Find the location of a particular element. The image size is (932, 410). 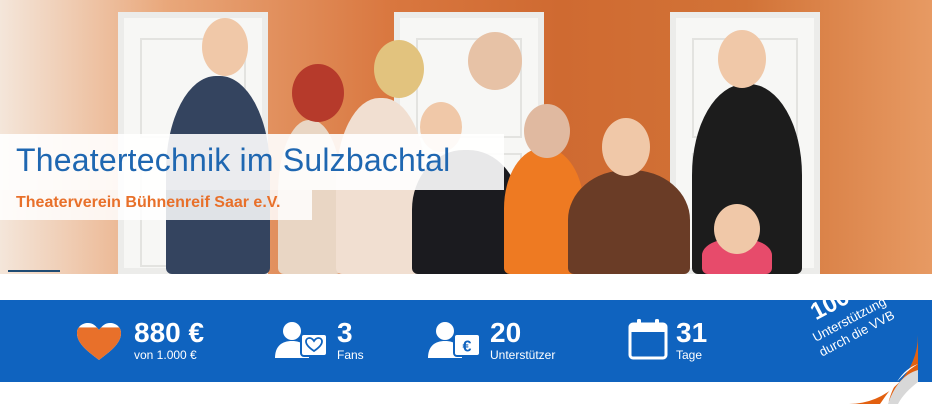

supporters-label: Unterstützer is located at coordinates (523, 355).